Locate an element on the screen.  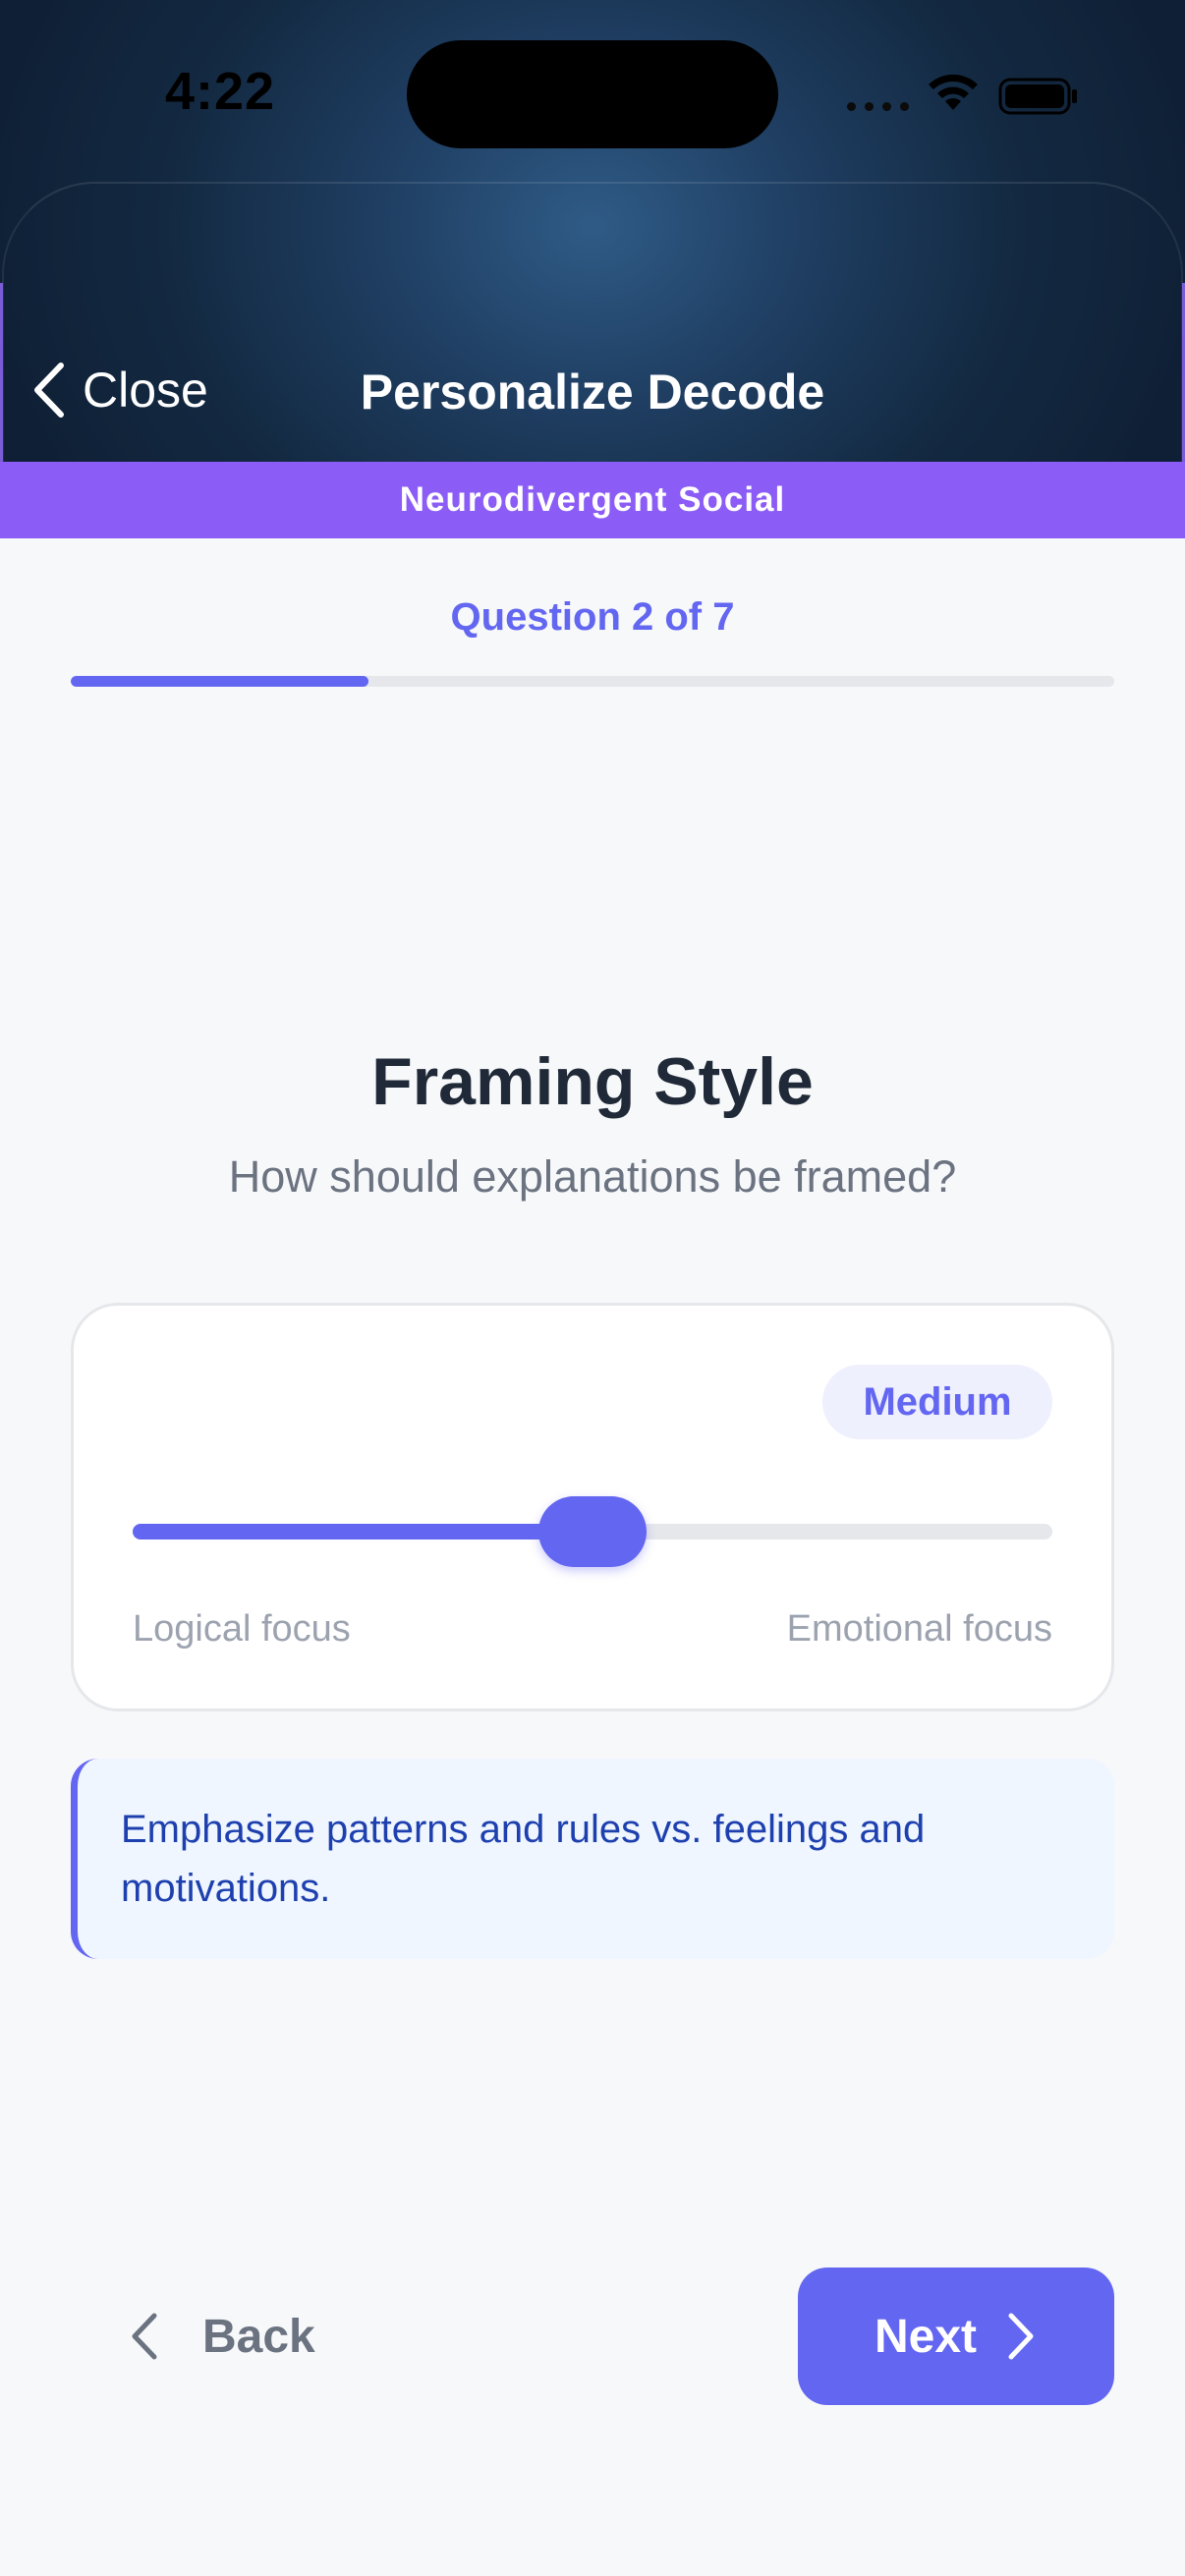
level-badge: Medium is located at coordinates (937, 1402).